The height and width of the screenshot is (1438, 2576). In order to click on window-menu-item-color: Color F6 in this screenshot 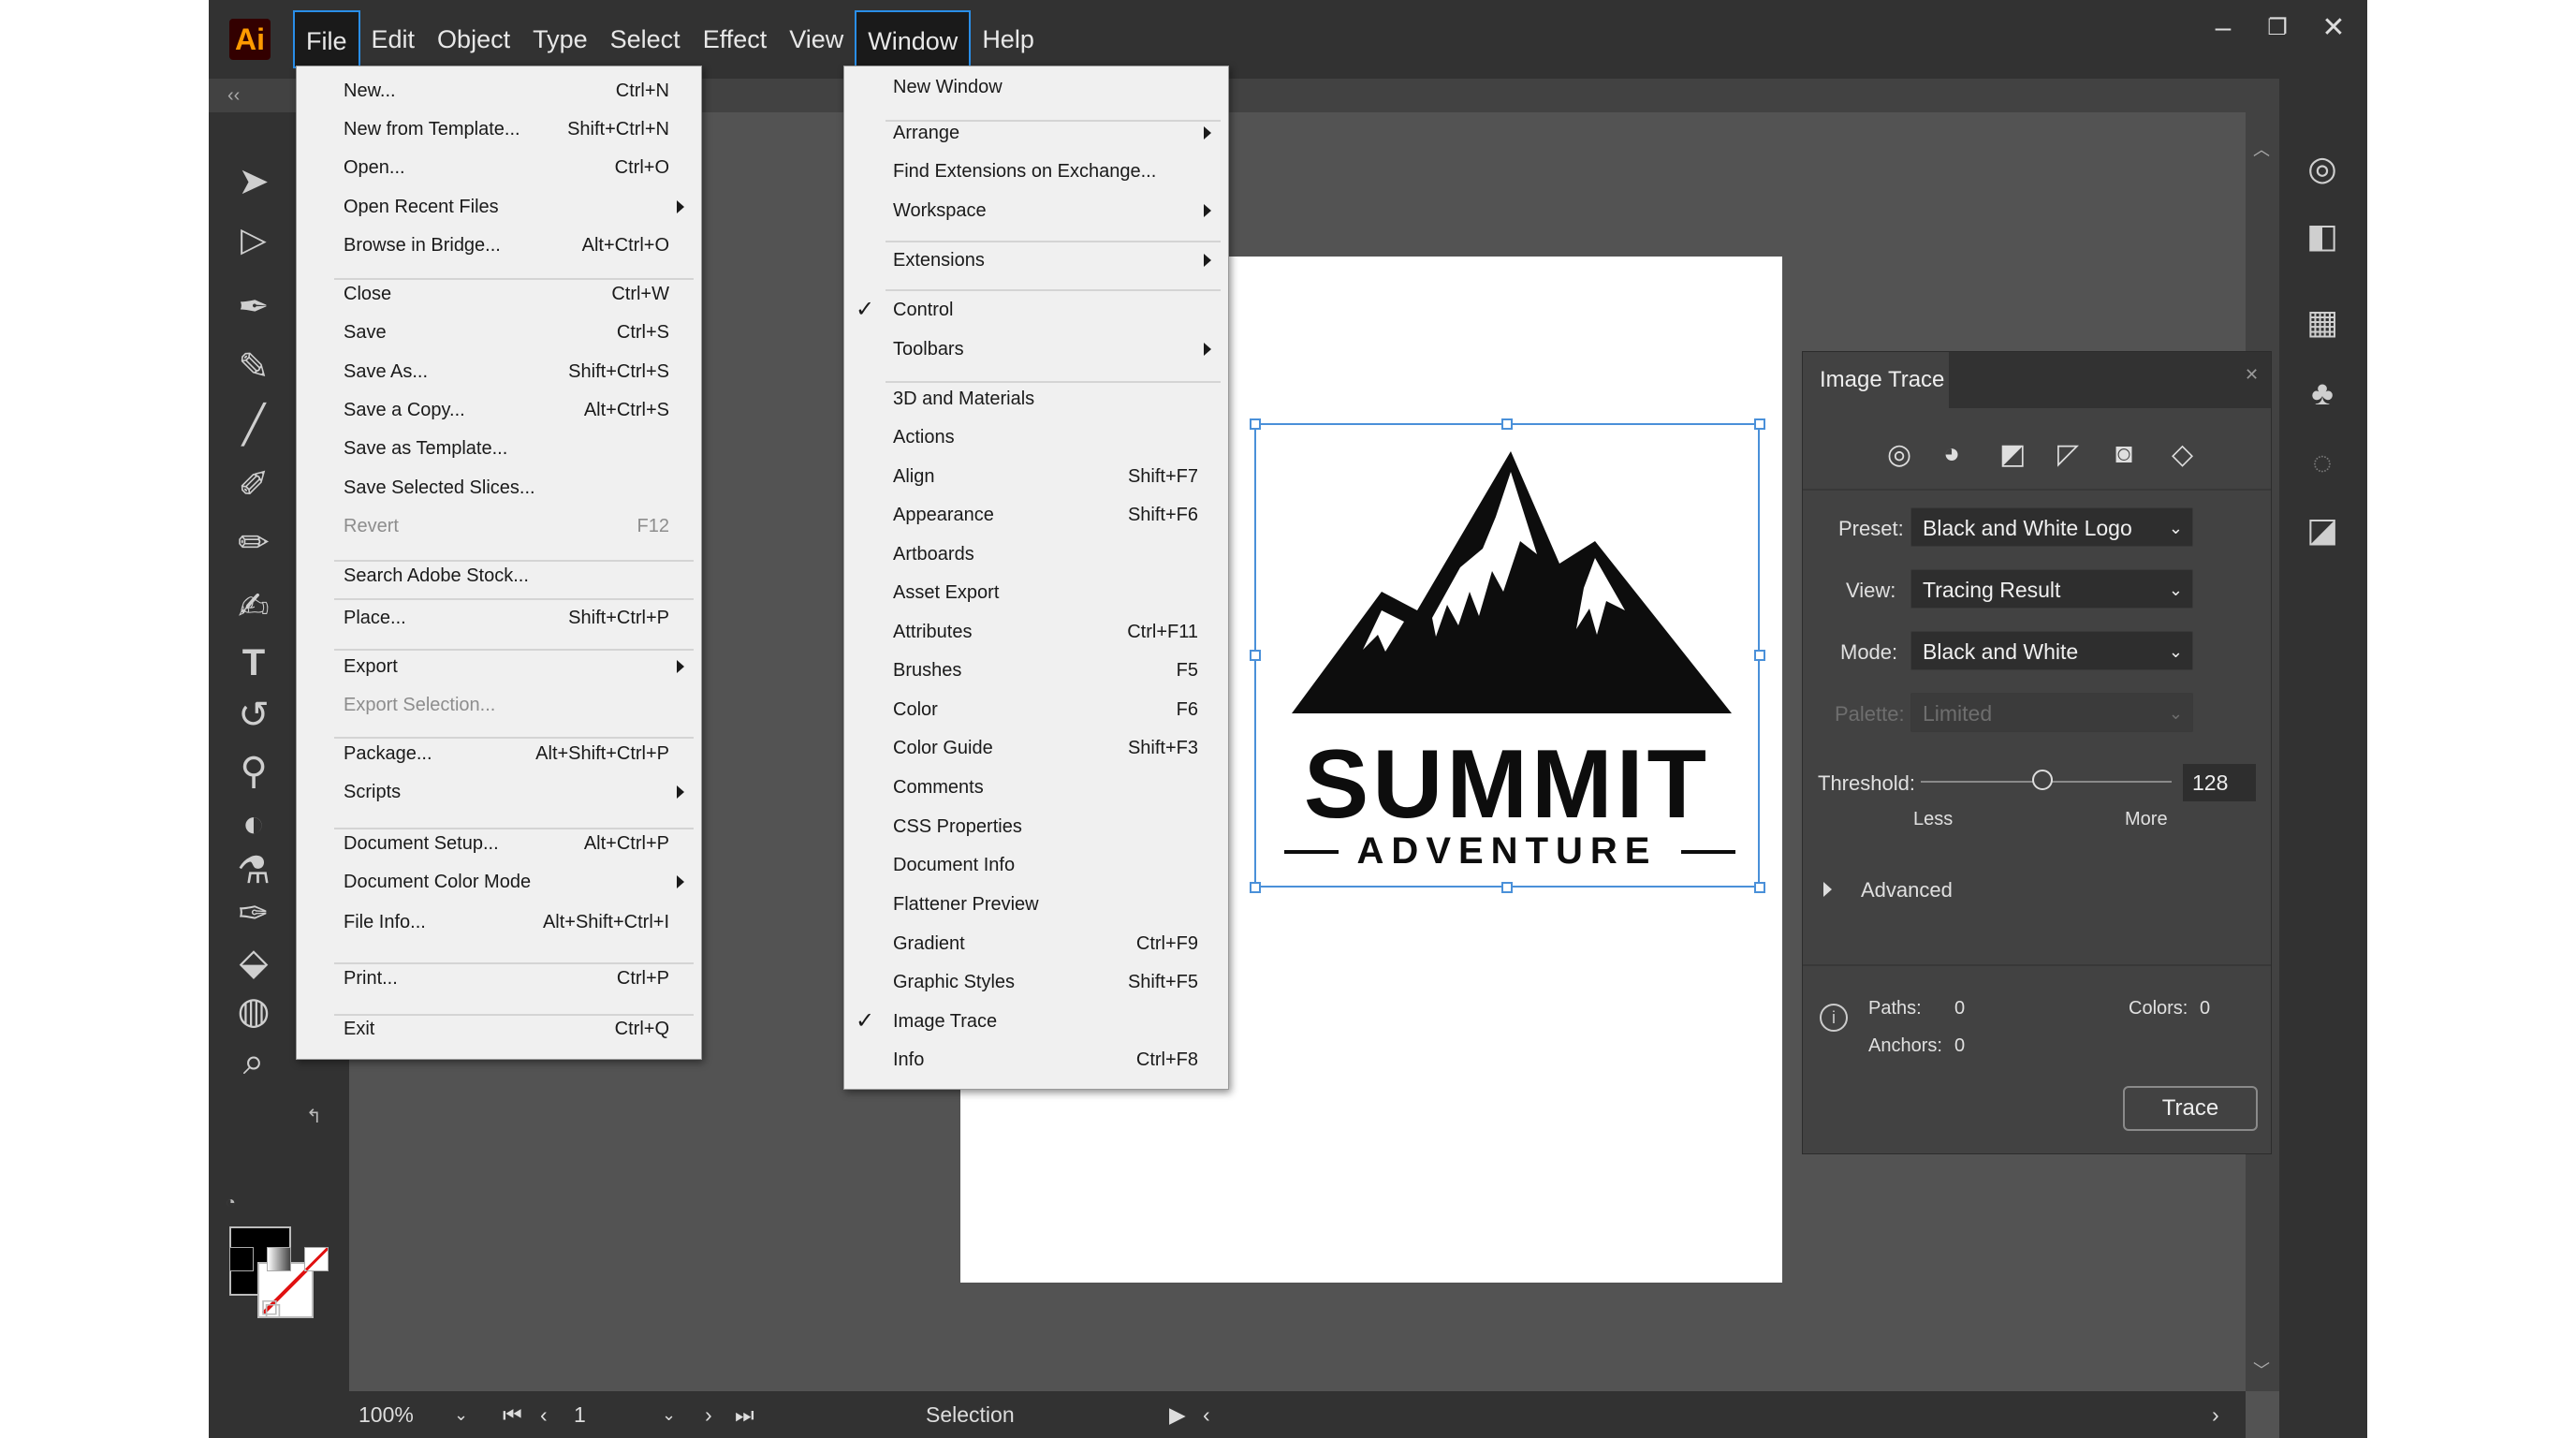, I will do `click(1036, 709)`.